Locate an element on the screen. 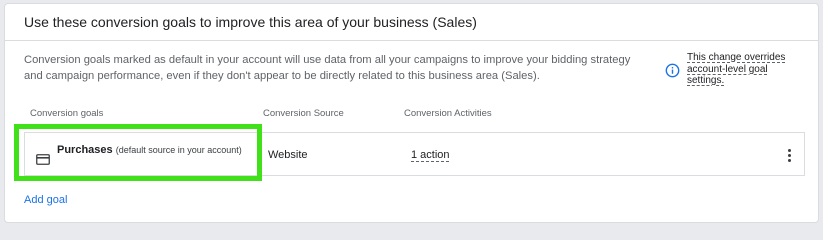 This screenshot has width=823, height=240. add-goal-button: Add goal is located at coordinates (45, 200).